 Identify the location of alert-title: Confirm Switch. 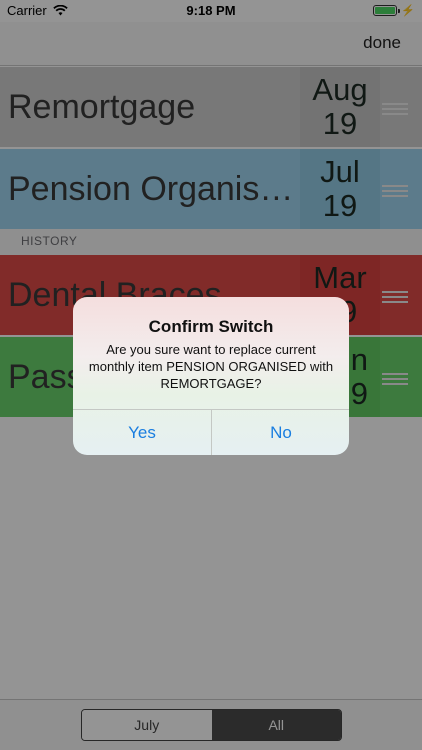
(211, 326).